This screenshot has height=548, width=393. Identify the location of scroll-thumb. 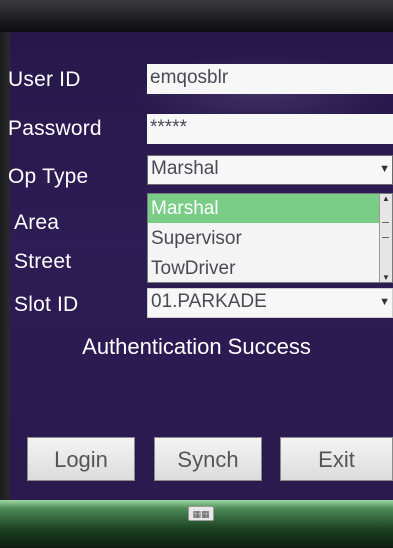
(385, 230).